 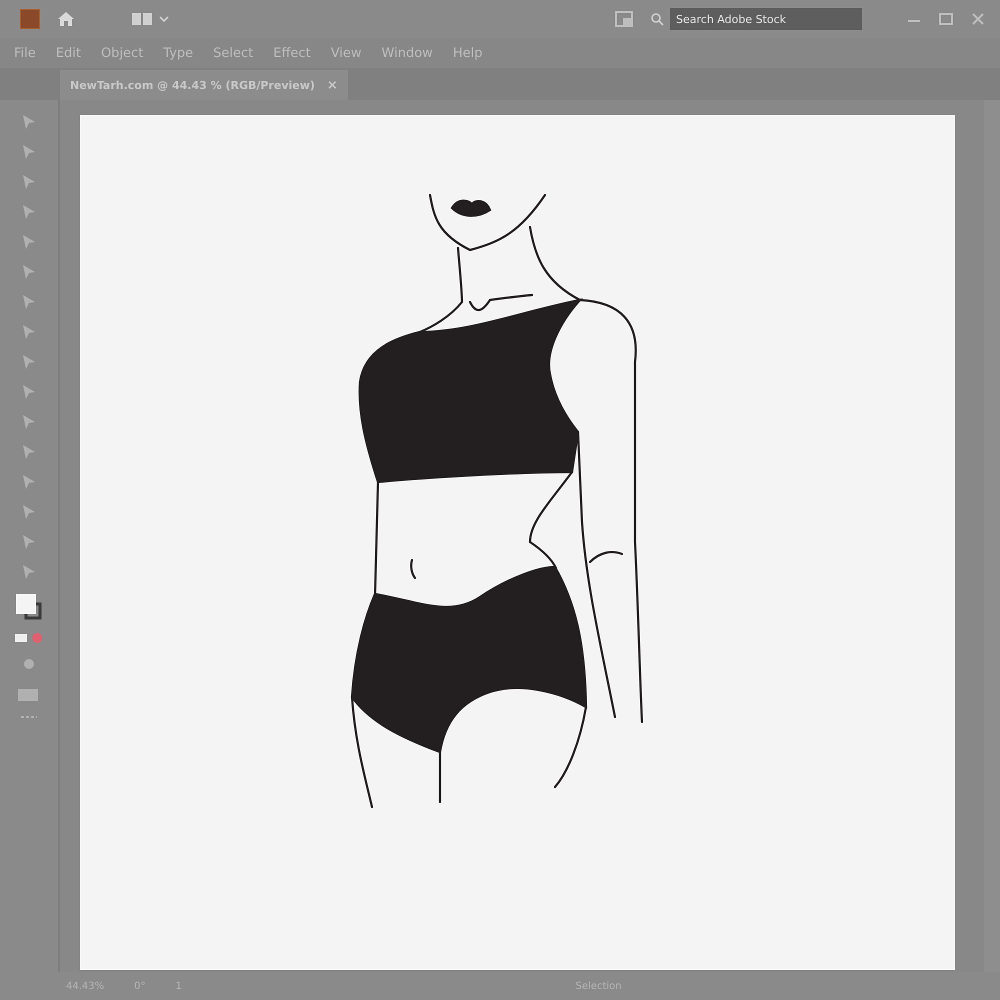 What do you see at coordinates (946, 19) in the screenshot?
I see `maximize-icon` at bounding box center [946, 19].